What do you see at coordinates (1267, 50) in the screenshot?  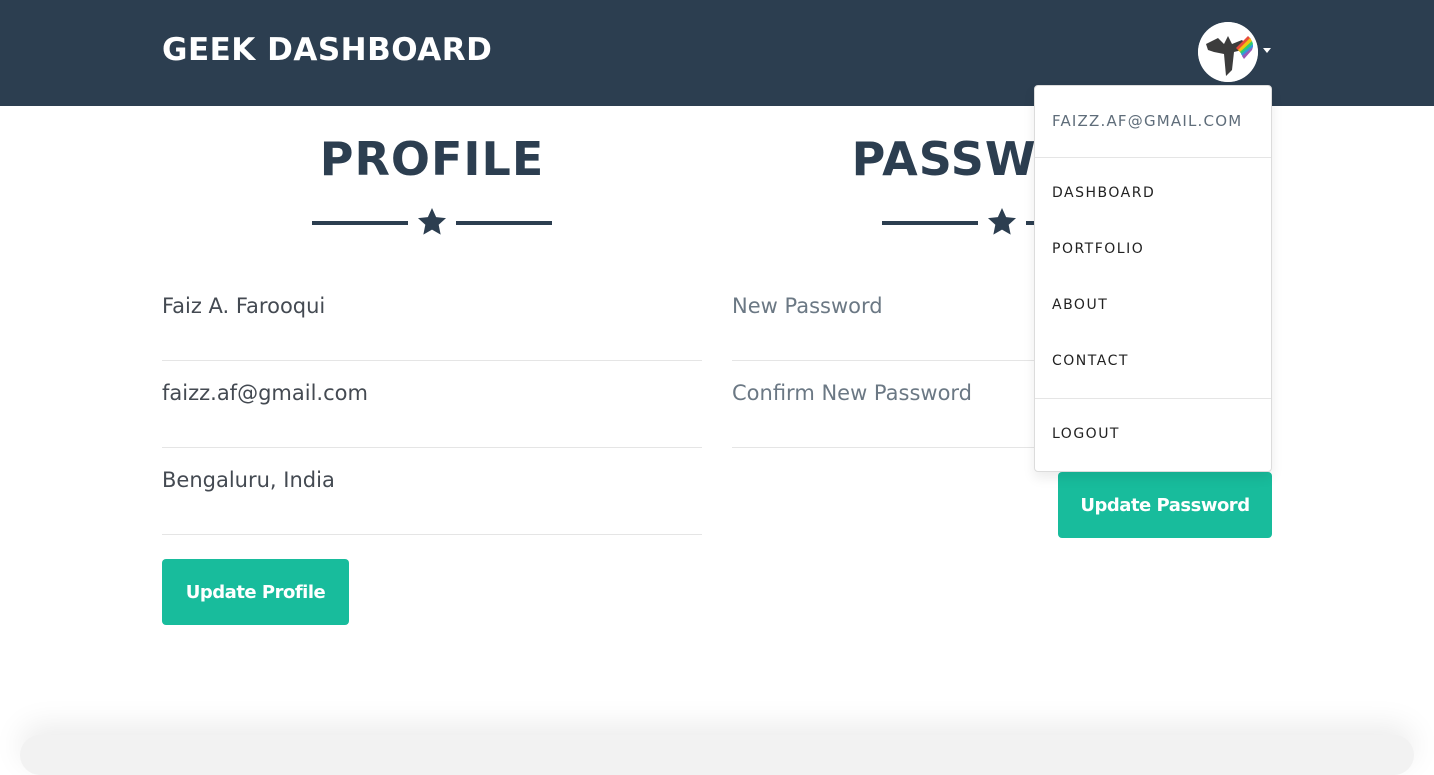 I see `caret-down-icon` at bounding box center [1267, 50].